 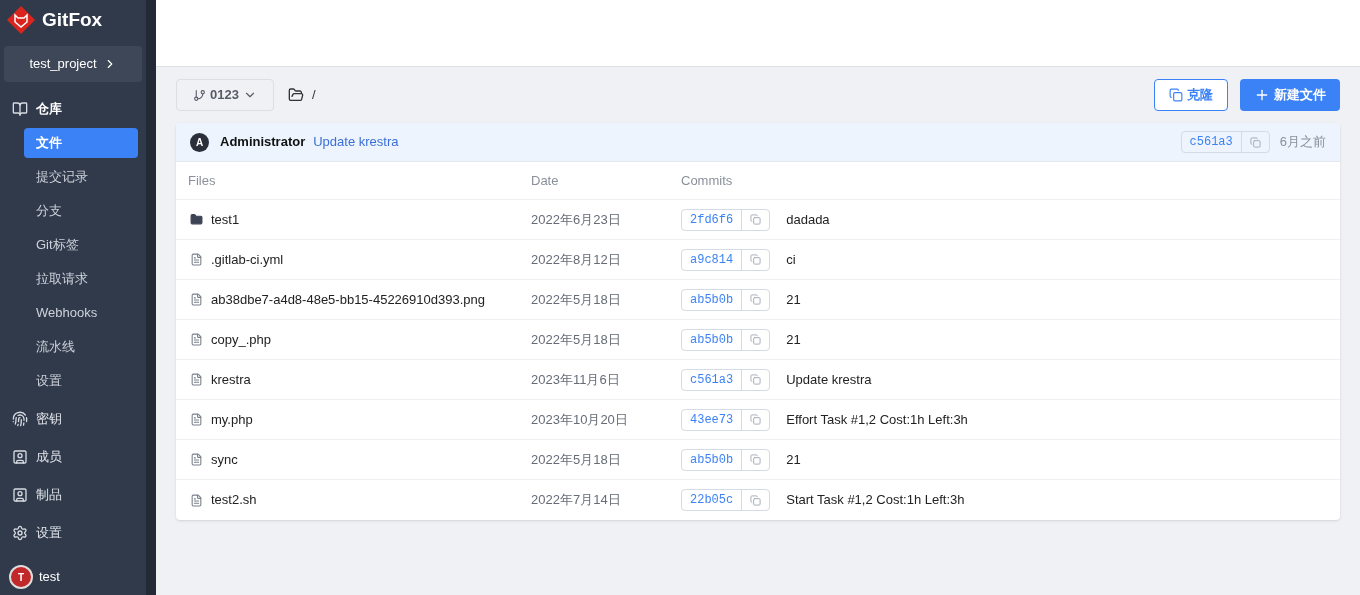 I want to click on file-name: copy_.php, so click(x=241, y=339).